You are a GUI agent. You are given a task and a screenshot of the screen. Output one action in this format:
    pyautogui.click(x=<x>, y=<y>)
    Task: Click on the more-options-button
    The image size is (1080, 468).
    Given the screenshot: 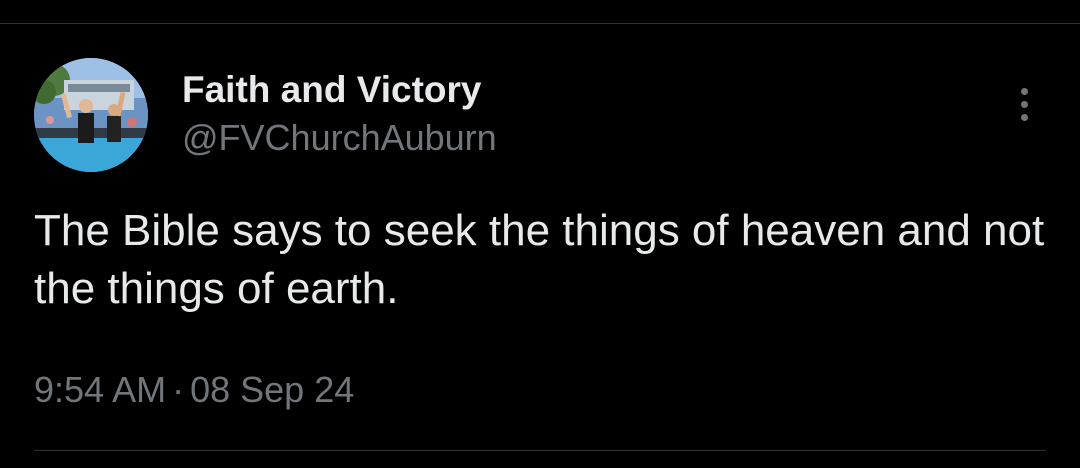 What is the action you would take?
    pyautogui.click(x=1024, y=104)
    